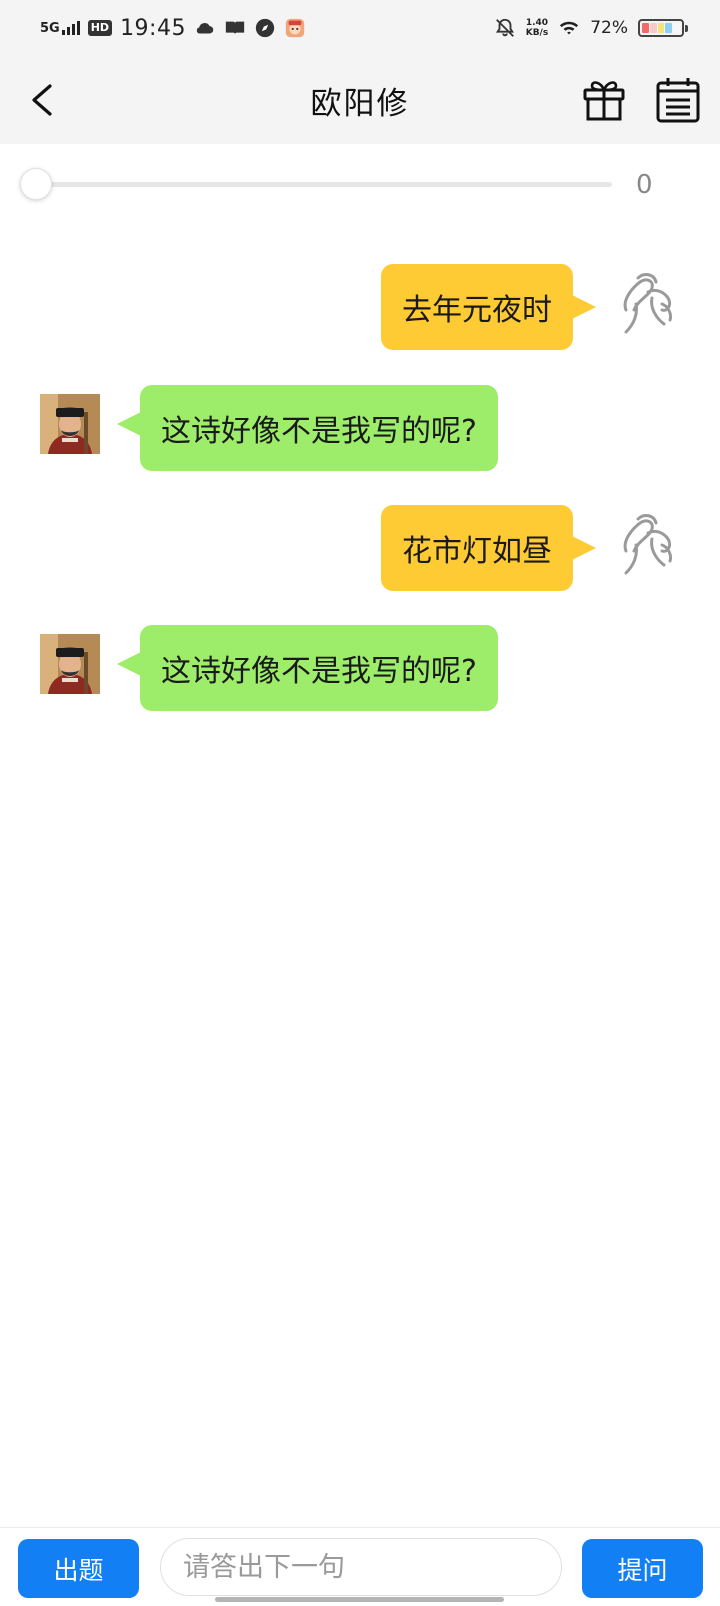  I want to click on battery-icon, so click(663, 28).